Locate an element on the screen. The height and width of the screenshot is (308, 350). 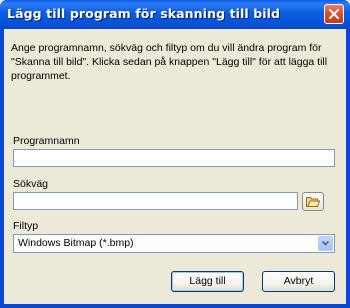
cancel-button: Avbryt is located at coordinates (298, 281).